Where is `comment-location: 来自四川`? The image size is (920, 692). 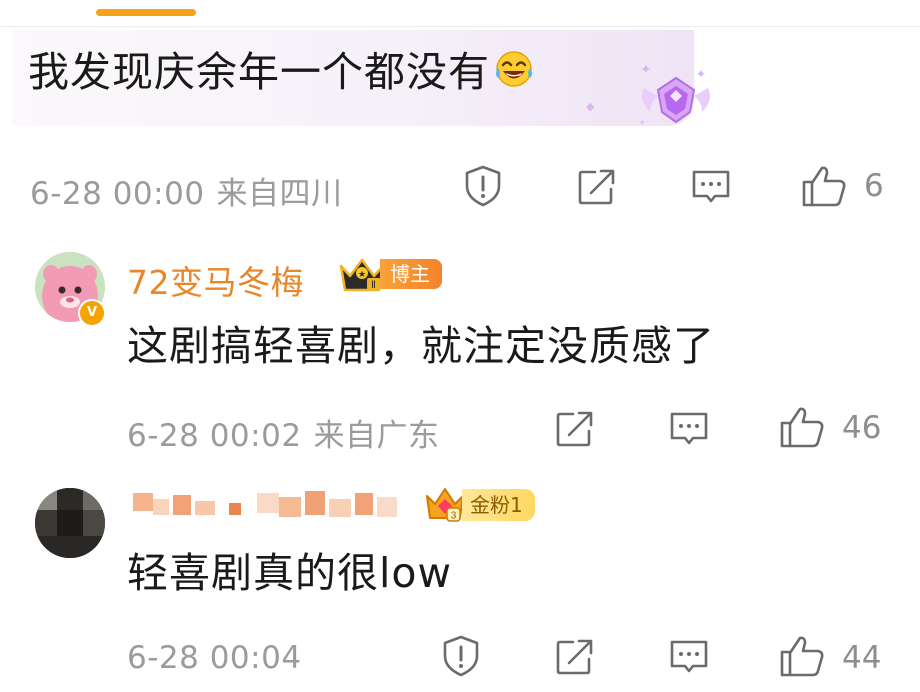
comment-location: 来自四川 is located at coordinates (279, 194).